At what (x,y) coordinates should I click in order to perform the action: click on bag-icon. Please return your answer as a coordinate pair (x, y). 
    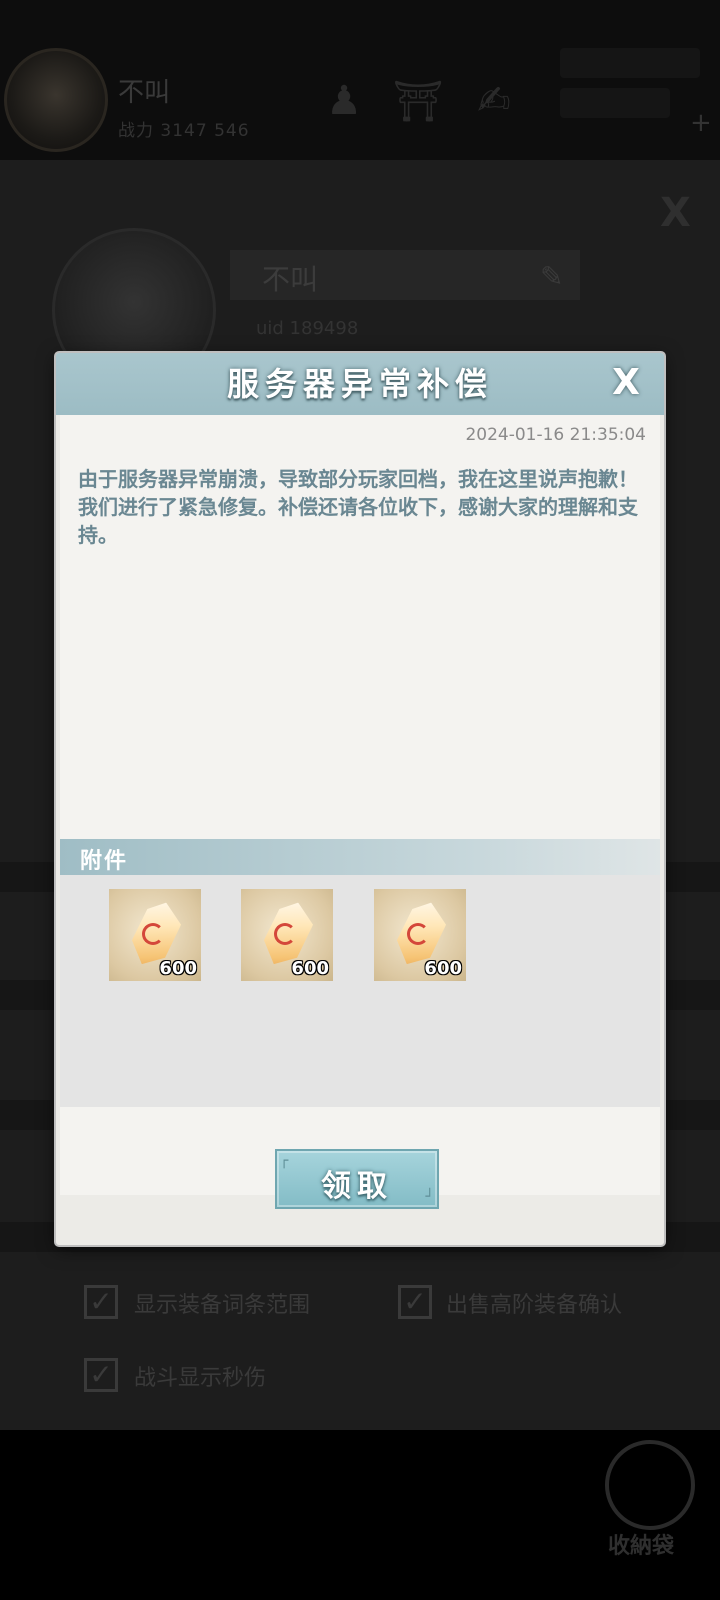
    Looking at the image, I should click on (650, 1485).